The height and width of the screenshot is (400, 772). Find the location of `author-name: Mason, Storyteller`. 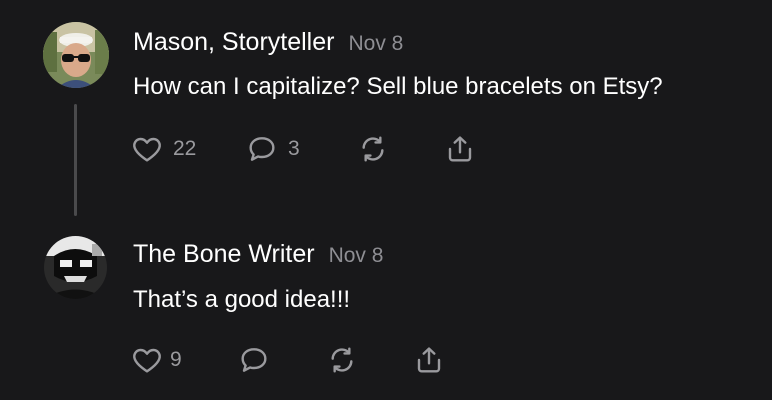

author-name: Mason, Storyteller is located at coordinates (233, 42).